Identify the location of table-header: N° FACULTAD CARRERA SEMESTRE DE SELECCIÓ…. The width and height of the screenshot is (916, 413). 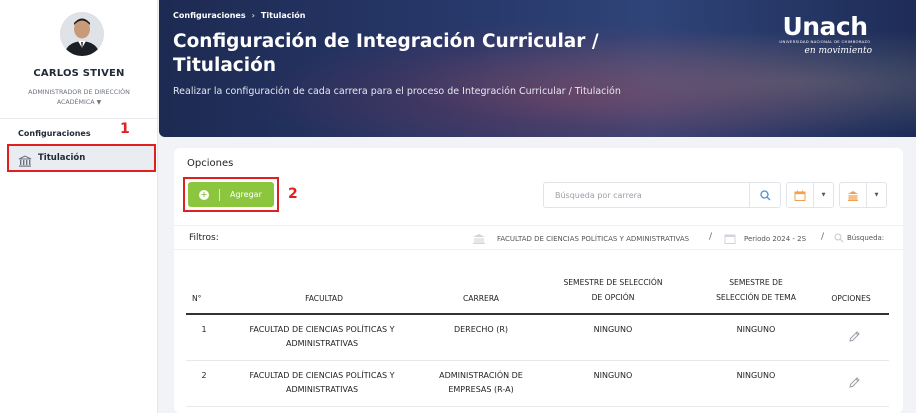
(537, 290).